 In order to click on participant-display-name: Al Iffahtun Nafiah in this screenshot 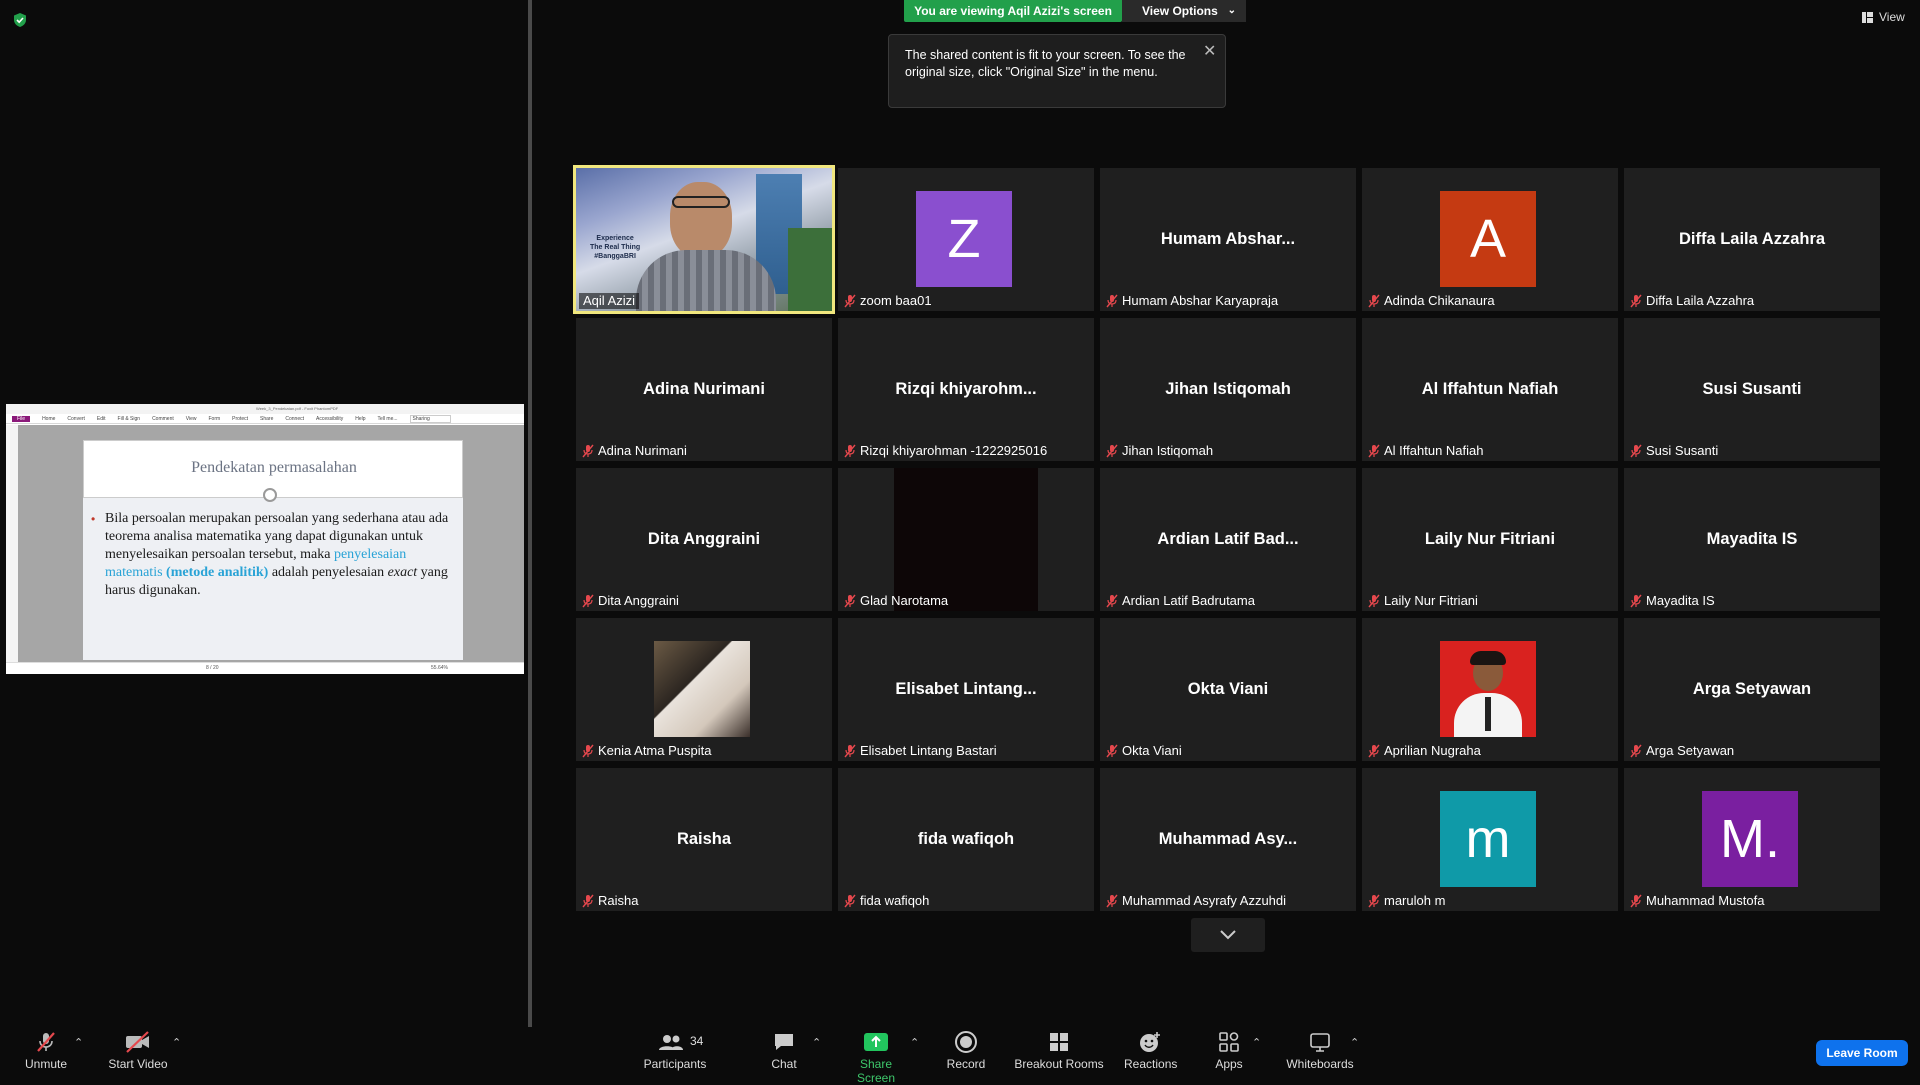, I will do `click(1490, 389)`.